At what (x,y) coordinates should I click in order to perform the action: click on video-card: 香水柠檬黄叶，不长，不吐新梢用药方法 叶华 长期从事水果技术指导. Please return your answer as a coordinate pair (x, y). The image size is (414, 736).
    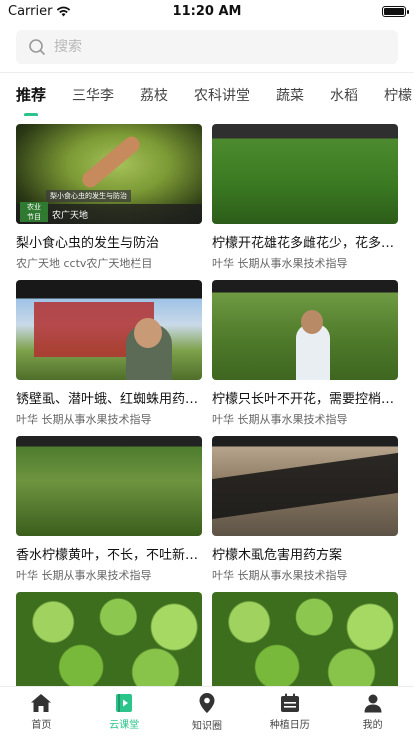
    Looking at the image, I should click on (109, 514).